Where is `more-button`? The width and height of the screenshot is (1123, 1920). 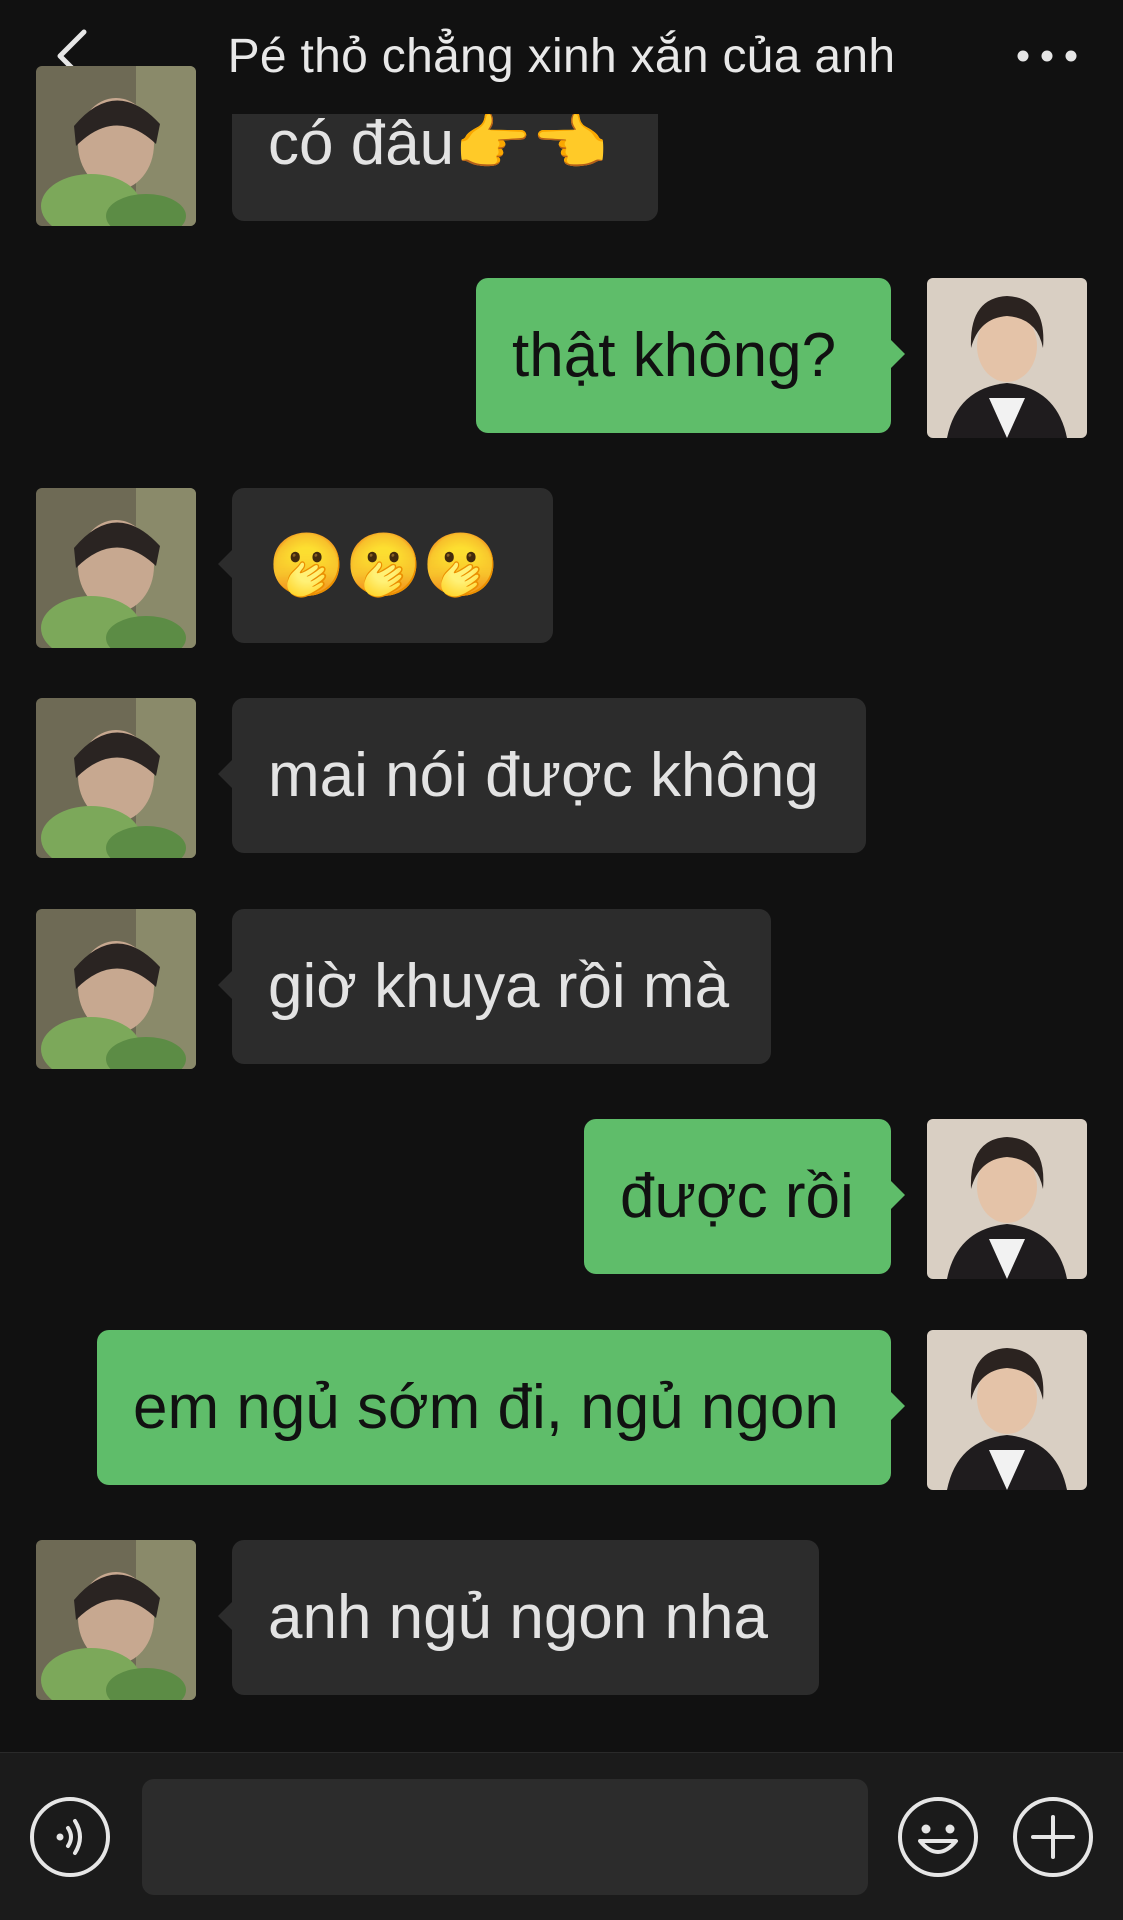 more-button is located at coordinates (1047, 56).